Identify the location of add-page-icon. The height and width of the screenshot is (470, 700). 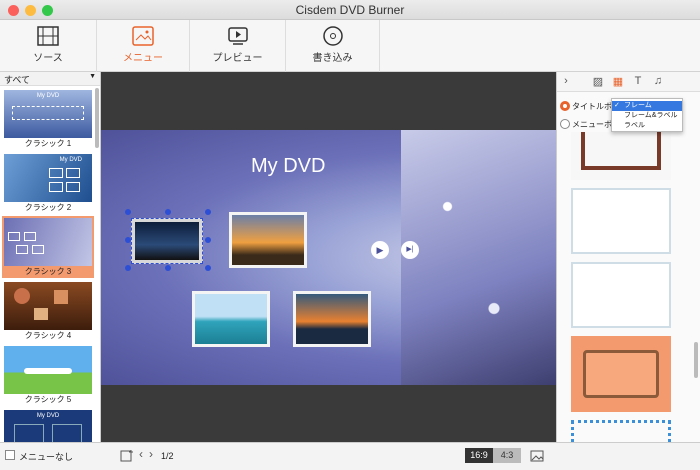
(127, 456).